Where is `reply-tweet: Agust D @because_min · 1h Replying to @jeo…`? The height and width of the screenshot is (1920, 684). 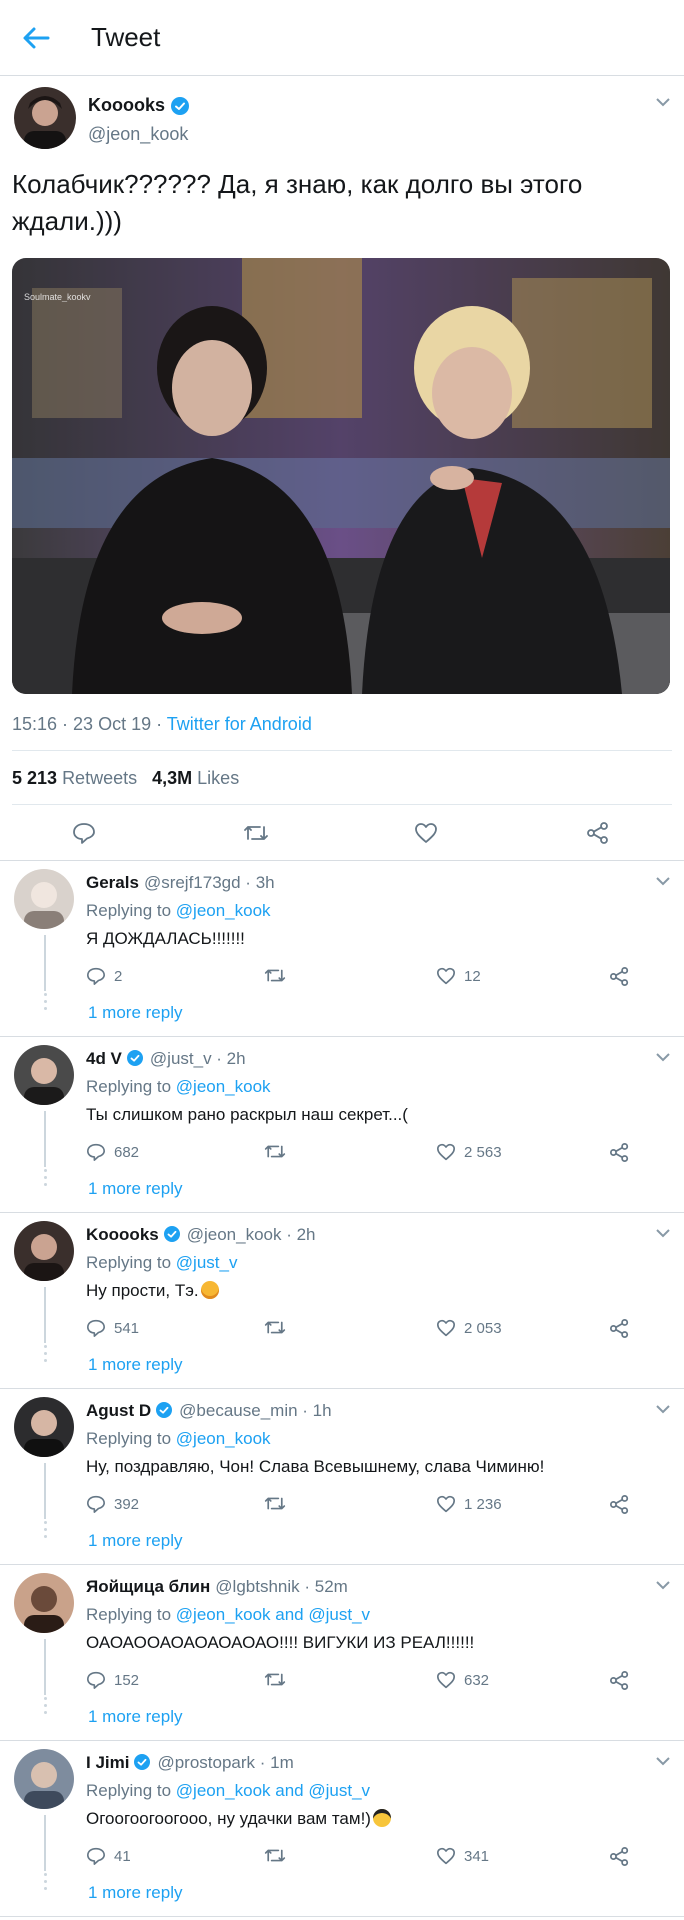
reply-tweet: Agust D @because_min · 1h Replying to @jeo… is located at coordinates (342, 1478).